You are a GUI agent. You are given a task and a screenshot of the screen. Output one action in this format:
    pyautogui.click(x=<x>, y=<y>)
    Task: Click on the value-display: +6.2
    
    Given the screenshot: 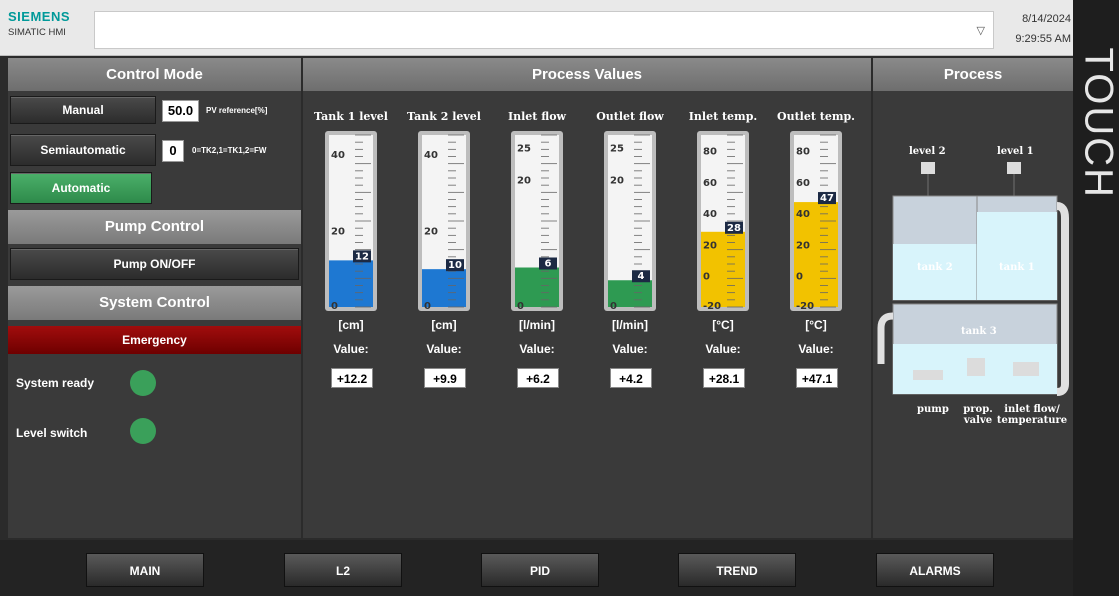 What is the action you would take?
    pyautogui.click(x=538, y=378)
    